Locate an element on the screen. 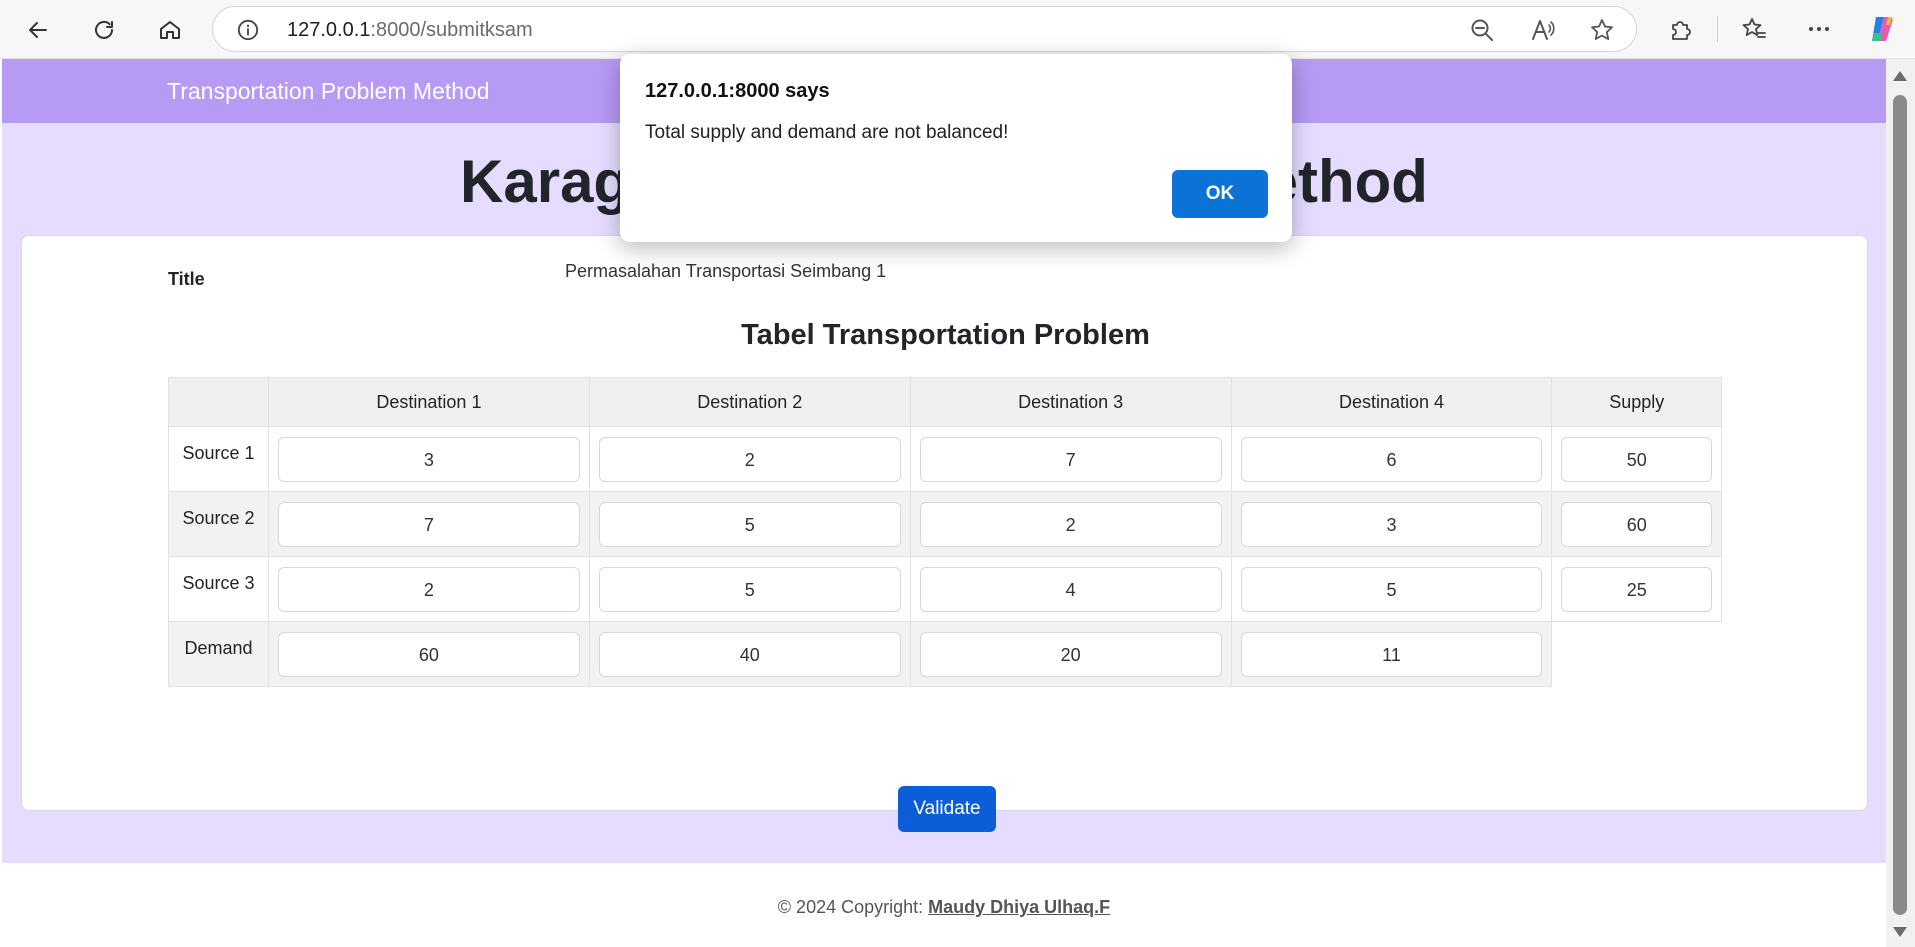 This screenshot has height=947, width=1915. refresh-icon is located at coordinates (104, 29).